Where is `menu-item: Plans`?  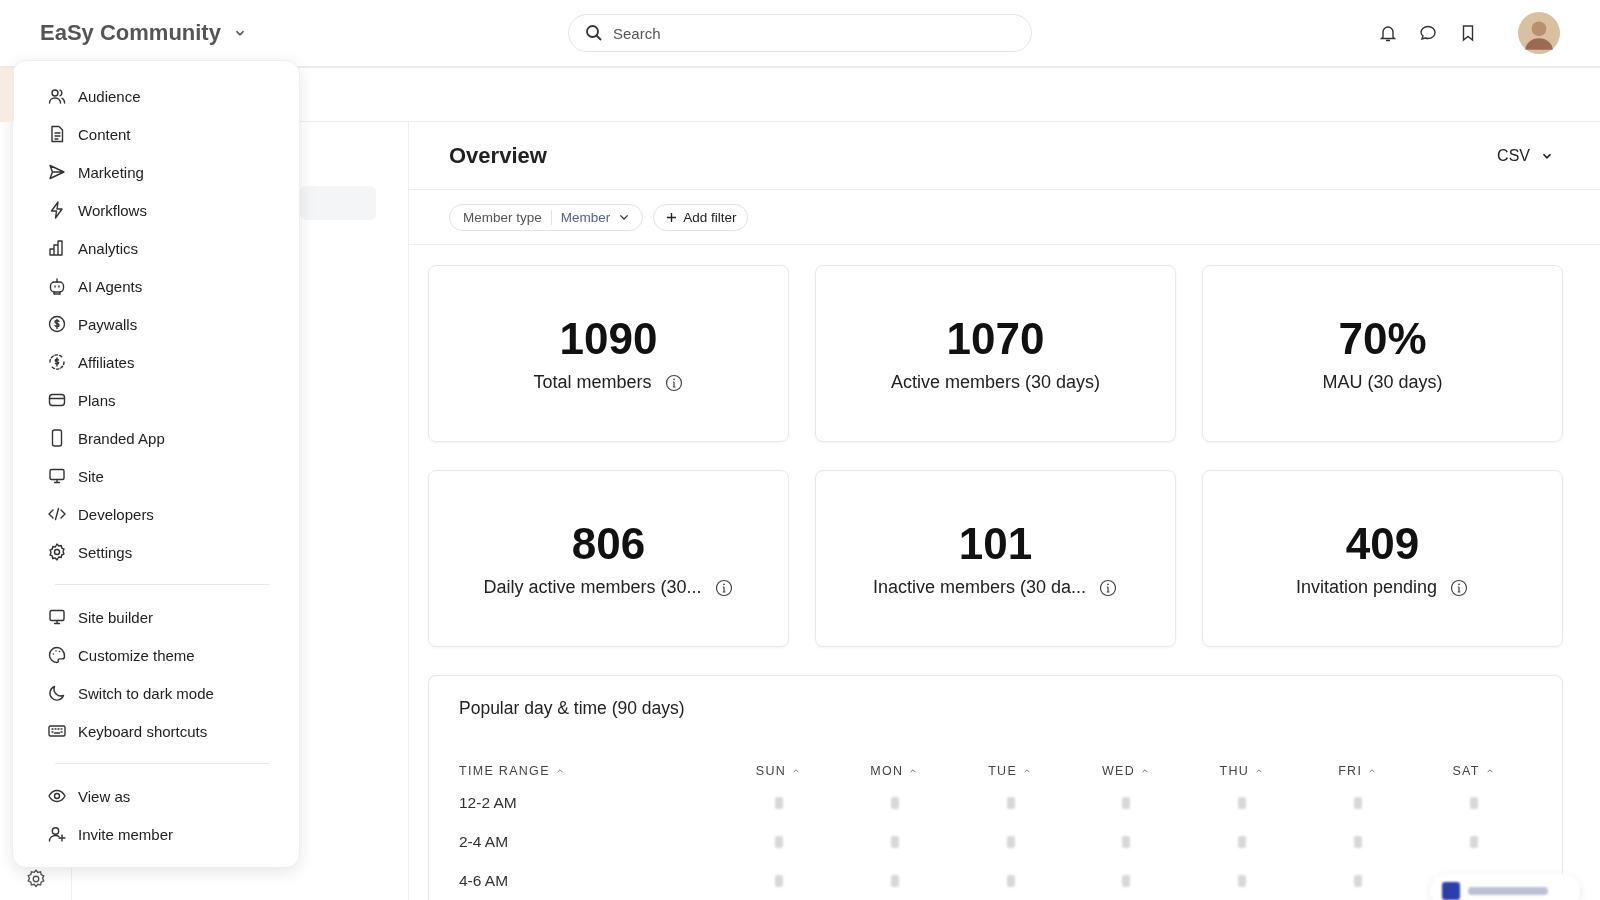 menu-item: Plans is located at coordinates (158, 400).